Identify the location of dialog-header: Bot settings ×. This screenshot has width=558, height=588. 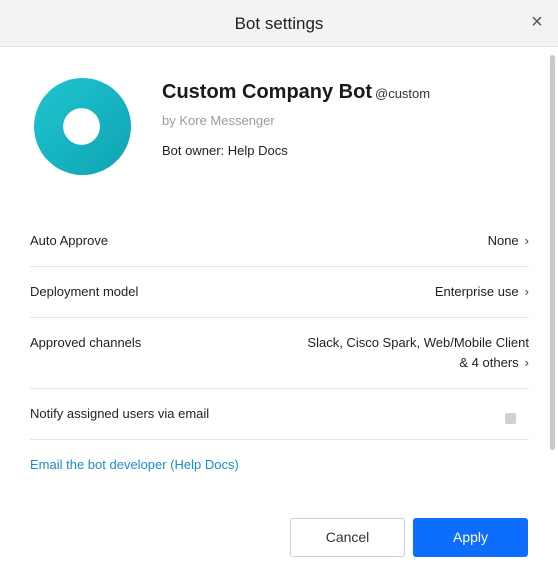
(279, 23).